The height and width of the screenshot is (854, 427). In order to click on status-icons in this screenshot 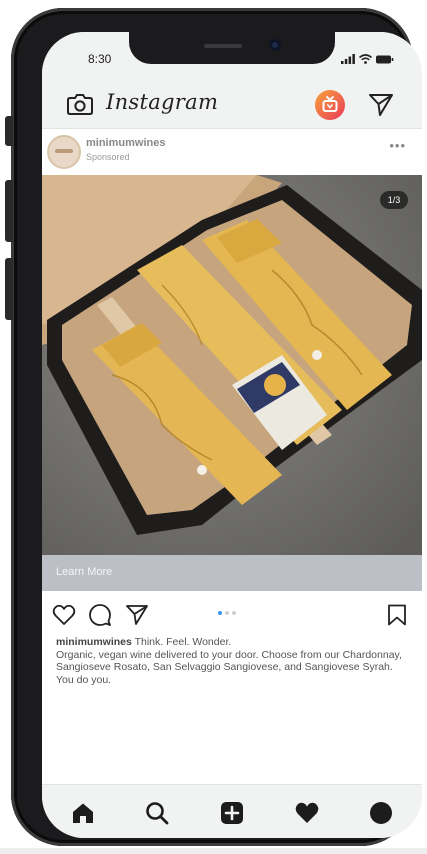, I will do `click(367, 59)`.